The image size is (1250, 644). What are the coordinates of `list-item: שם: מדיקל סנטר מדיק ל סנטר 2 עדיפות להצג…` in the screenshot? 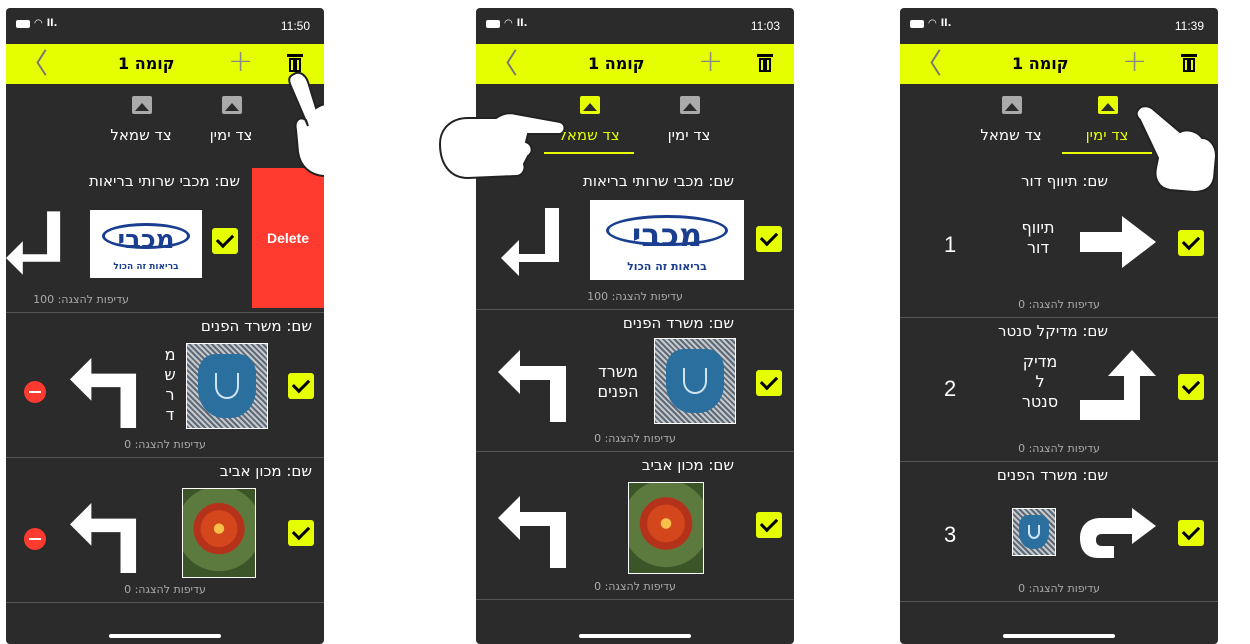 It's located at (1059, 390).